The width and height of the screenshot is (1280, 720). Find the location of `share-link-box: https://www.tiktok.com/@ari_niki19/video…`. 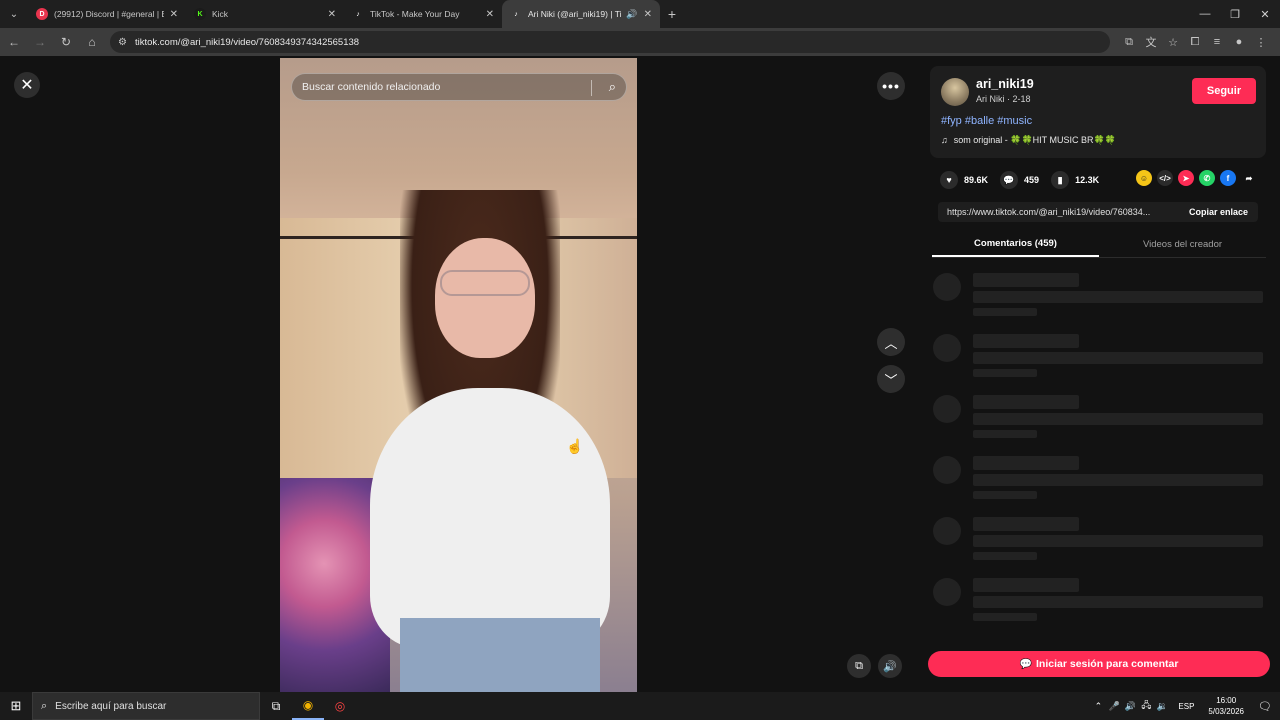

share-link-box: https://www.tiktok.com/@ari_niki19/video… is located at coordinates (1098, 212).